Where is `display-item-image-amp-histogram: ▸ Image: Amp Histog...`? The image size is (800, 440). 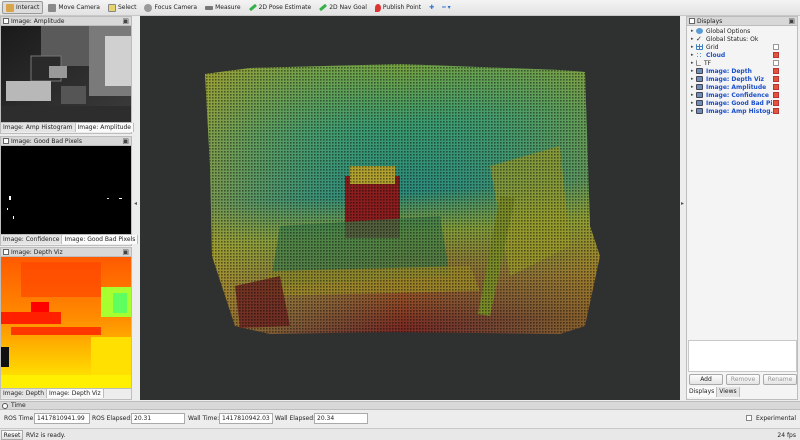
display-item-image-amp-histogram: ▸ Image: Amp Histog... is located at coordinates (742, 111).